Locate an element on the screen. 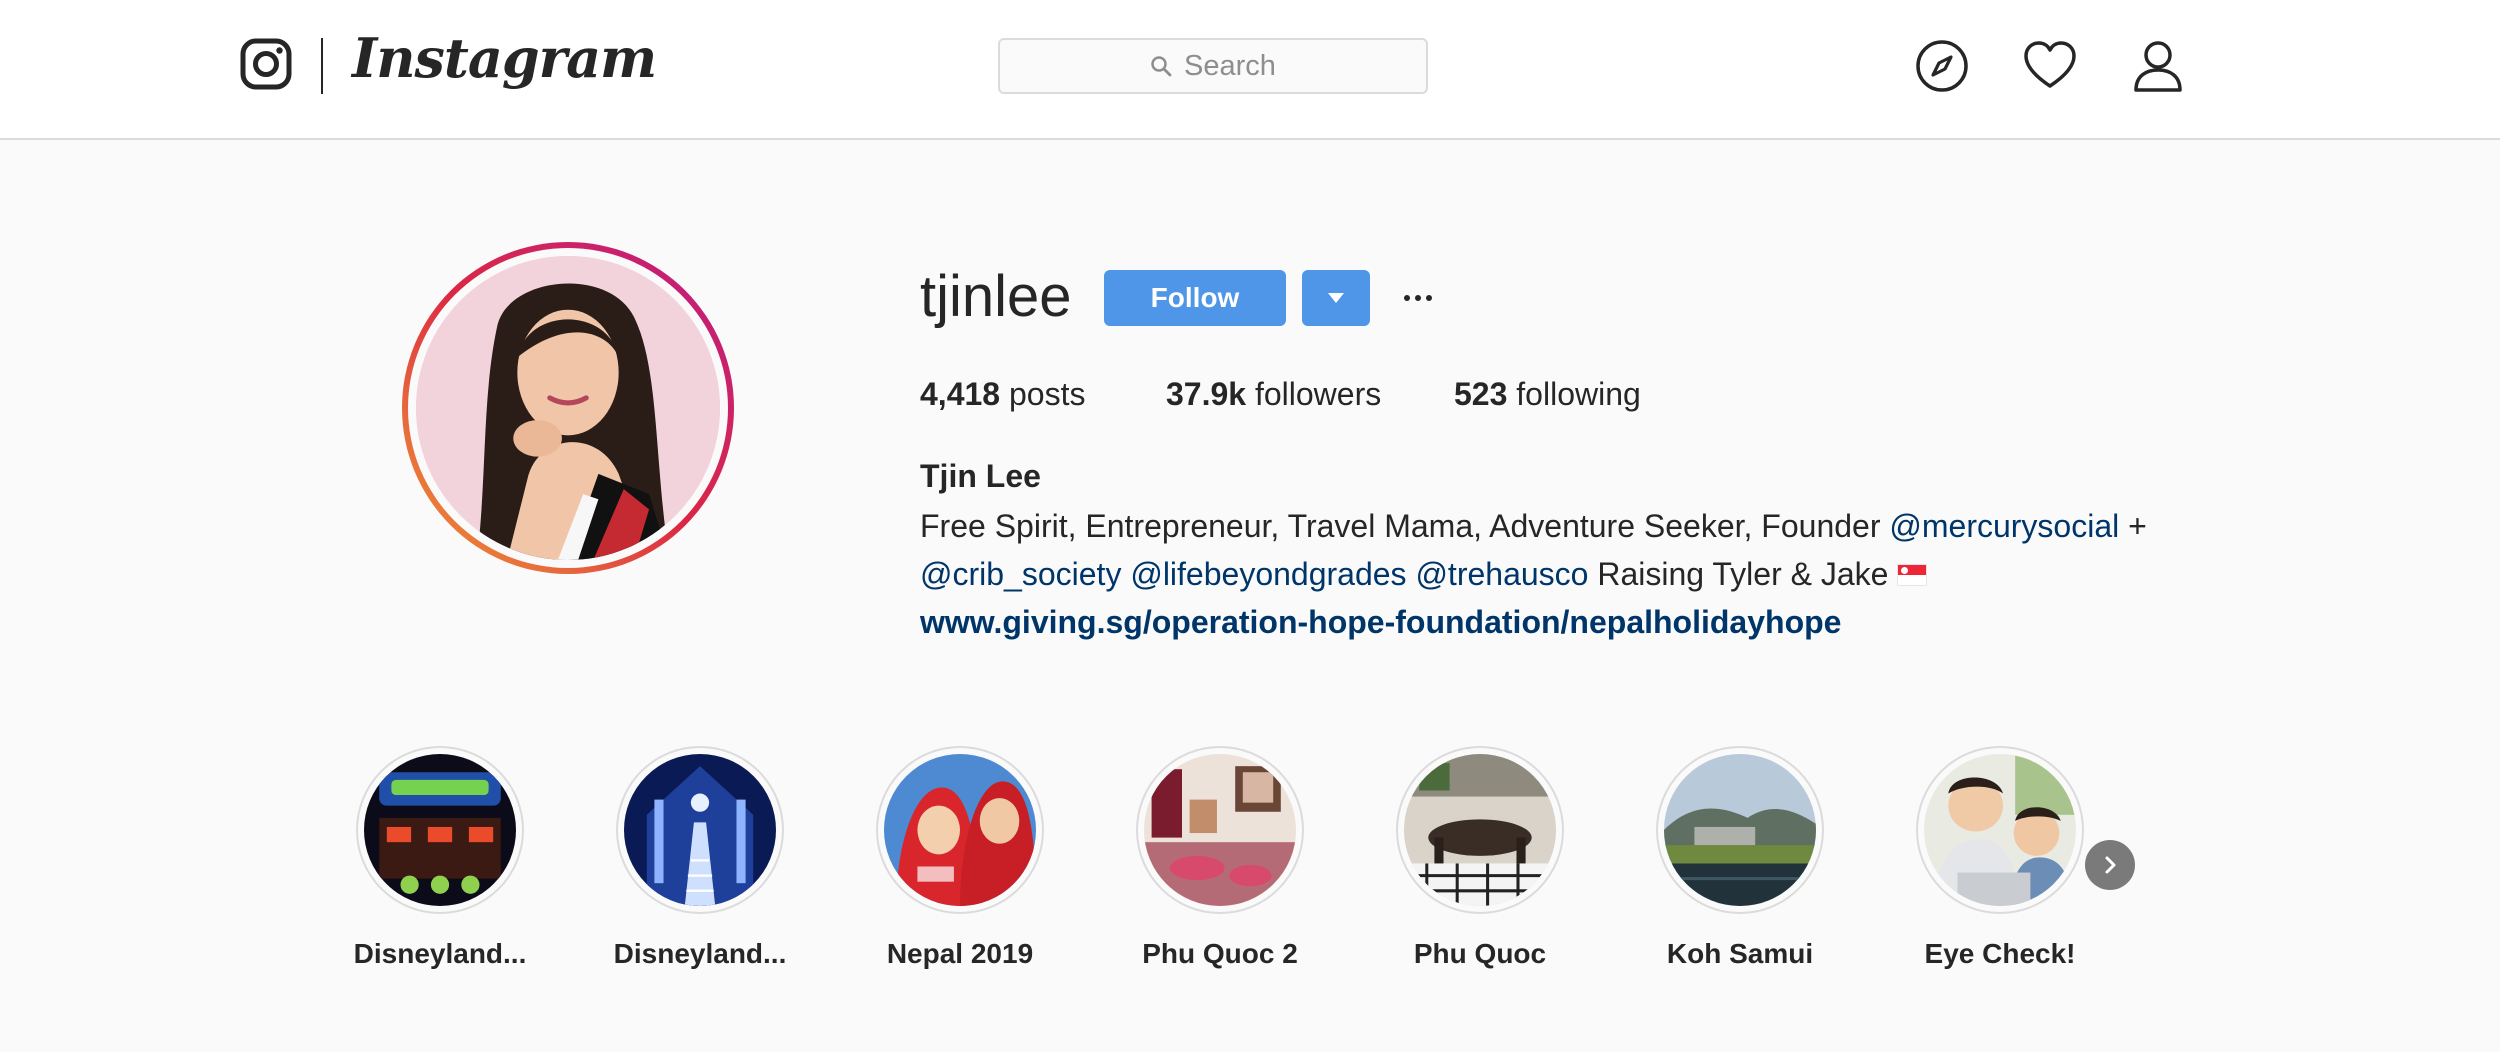 The image size is (2500, 1052). singapore-flag-icon is located at coordinates (1912, 575).